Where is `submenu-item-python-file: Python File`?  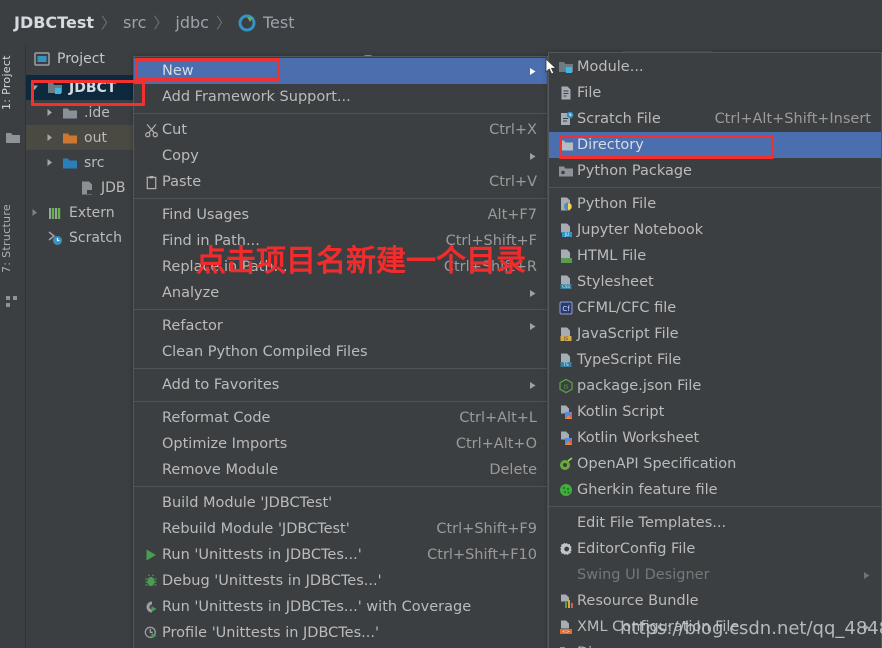 submenu-item-python-file: Python File is located at coordinates (715, 204).